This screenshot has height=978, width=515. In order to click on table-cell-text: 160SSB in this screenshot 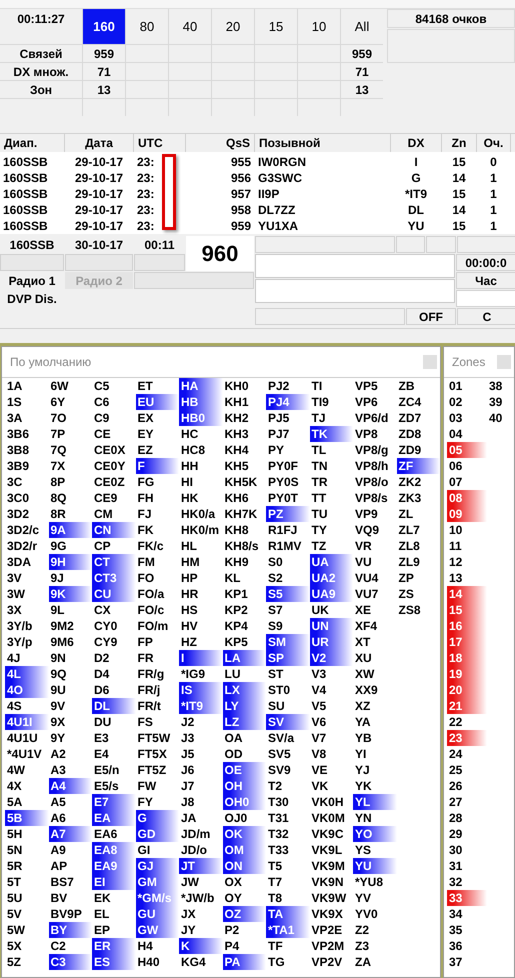, I will do `click(25, 194)`.